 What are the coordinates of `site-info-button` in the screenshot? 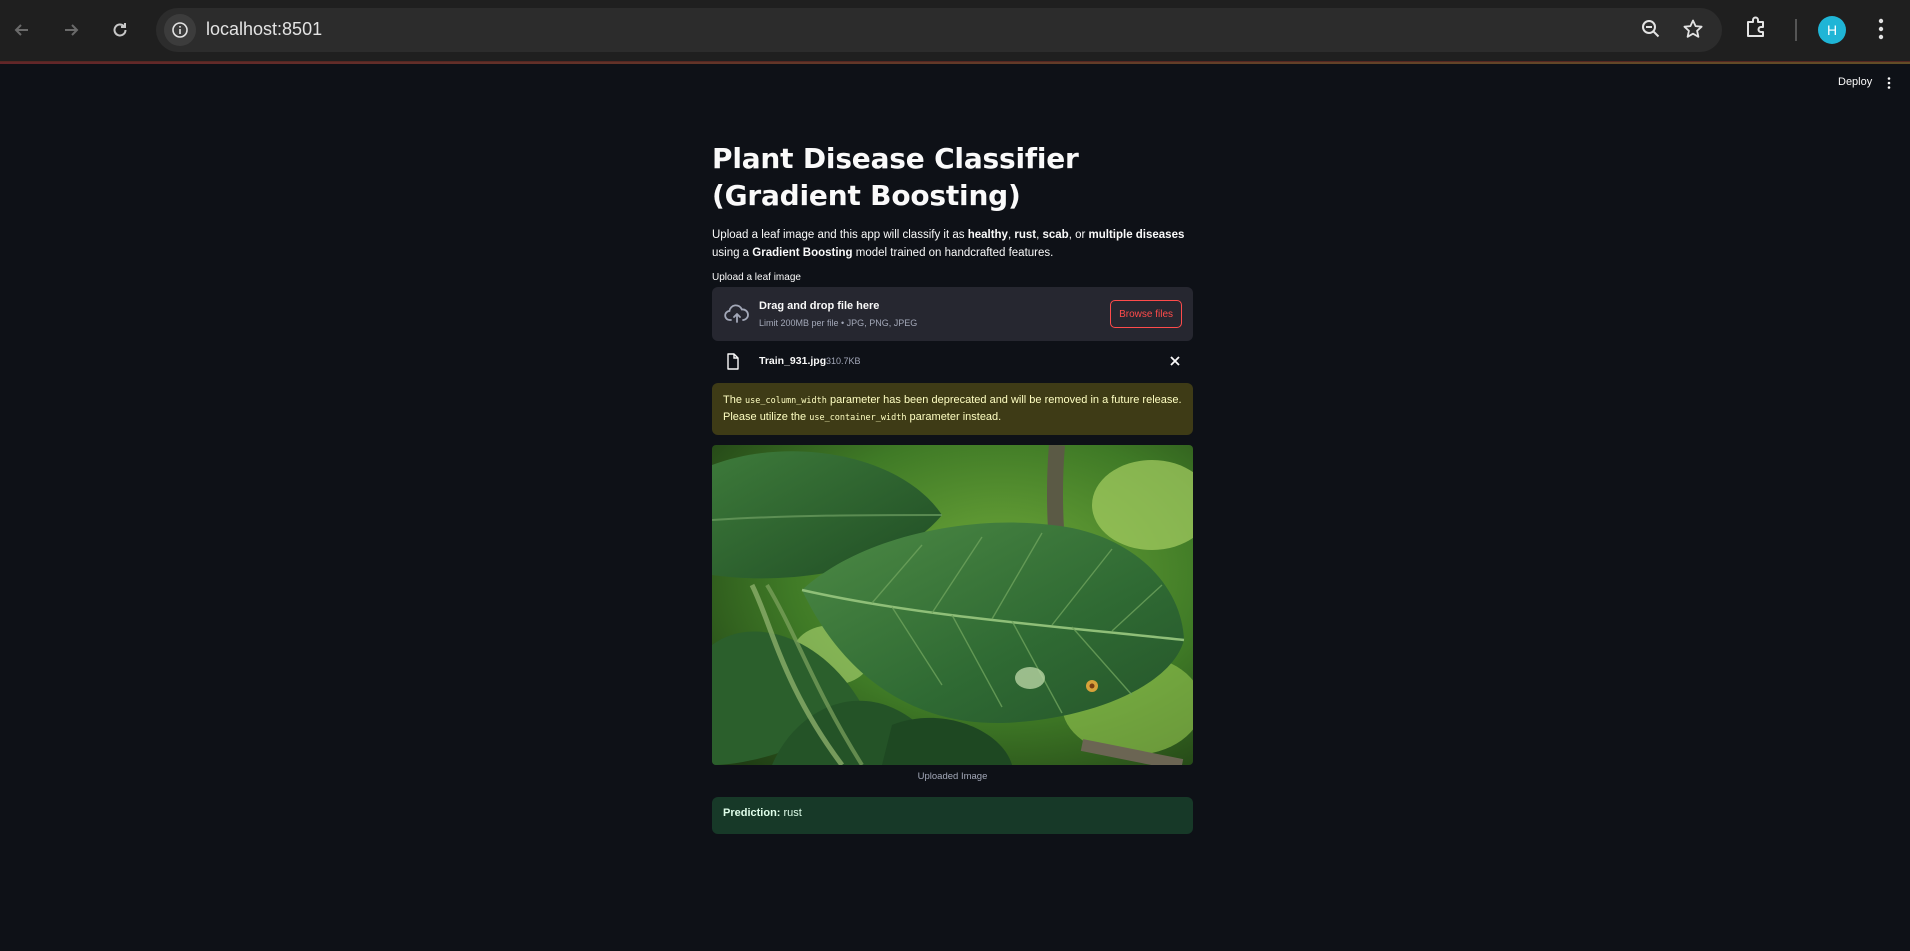 It's located at (180, 30).